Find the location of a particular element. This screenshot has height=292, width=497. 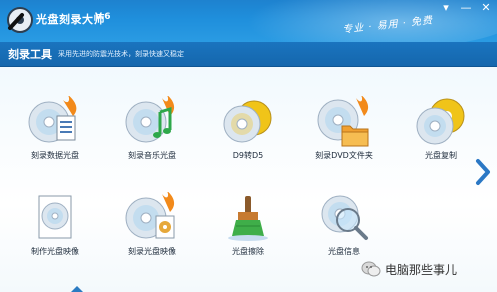

item-label: 刻录数据光盘 is located at coordinates (55, 155).